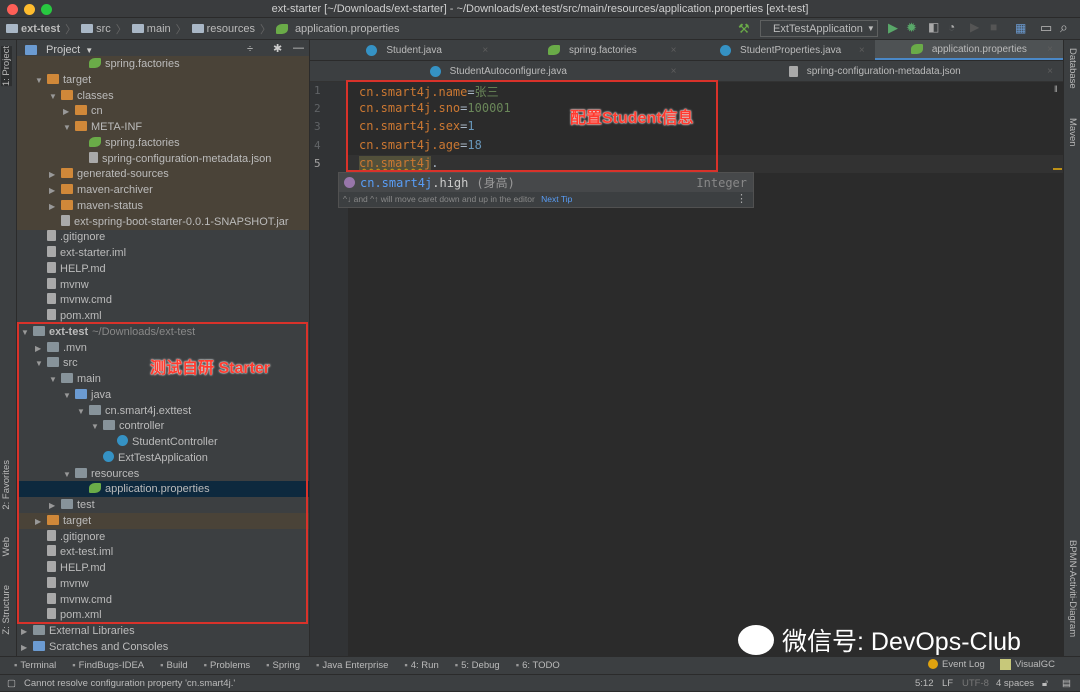 The image size is (1080, 692). What do you see at coordinates (1057, 169) in the screenshot?
I see `warning-marker` at bounding box center [1057, 169].